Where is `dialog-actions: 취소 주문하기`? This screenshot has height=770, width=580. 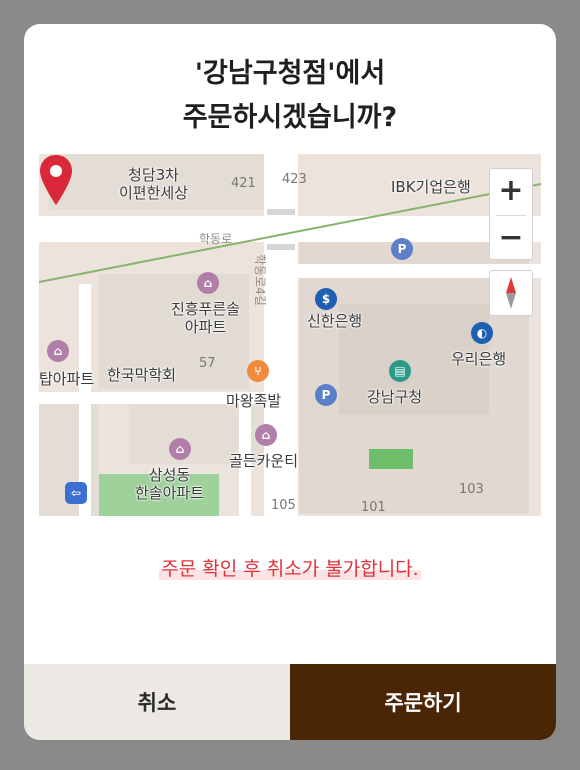 dialog-actions: 취소 주문하기 is located at coordinates (290, 702).